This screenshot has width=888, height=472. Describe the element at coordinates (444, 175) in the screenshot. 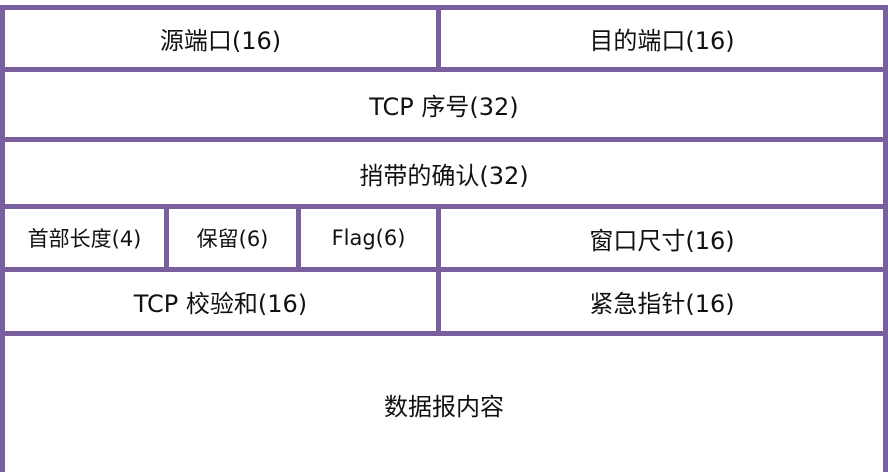

I see `acknowledgment-cell: 捎带的确认(32)` at that location.